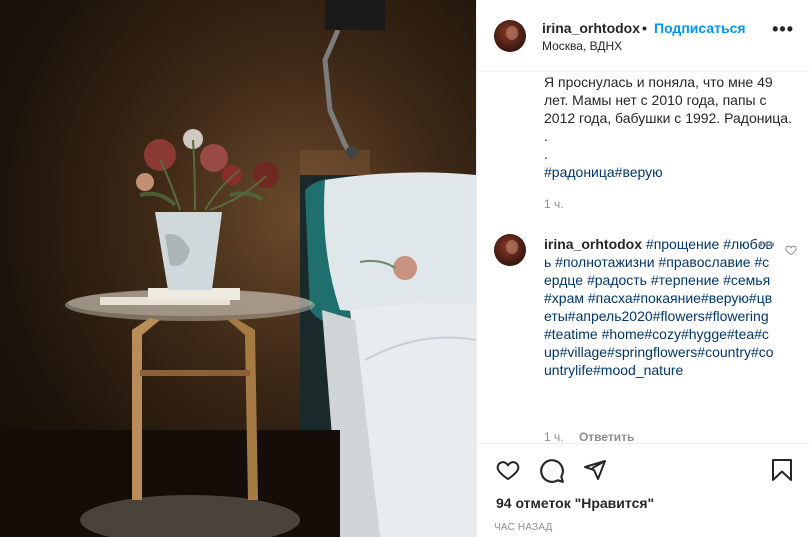  Describe the element at coordinates (783, 29) in the screenshot. I see `more-options-button: •••` at that location.